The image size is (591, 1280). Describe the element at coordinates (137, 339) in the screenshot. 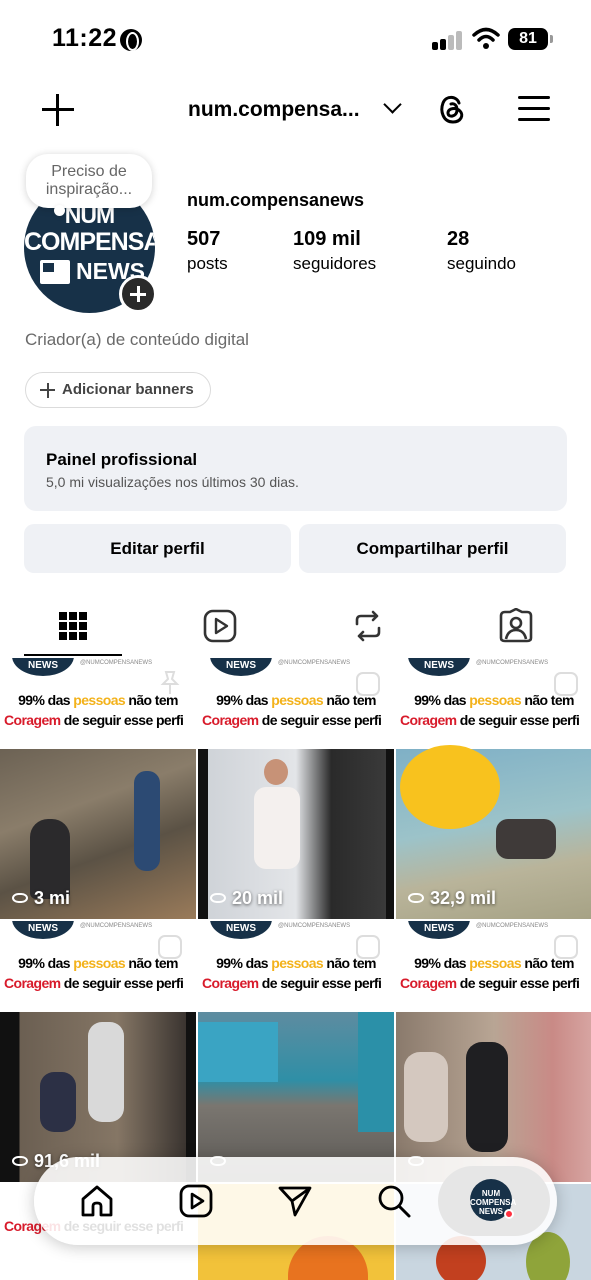

I see `profile-category: Criador(a) de conteúdo digital` at that location.